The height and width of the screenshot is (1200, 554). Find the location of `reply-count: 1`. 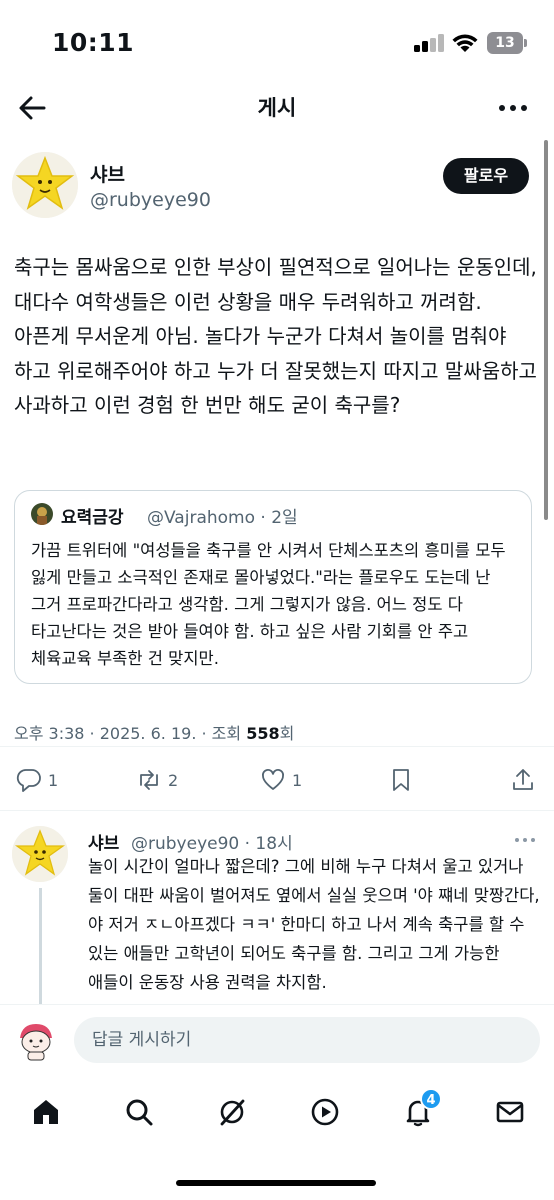

reply-count: 1 is located at coordinates (53, 780).